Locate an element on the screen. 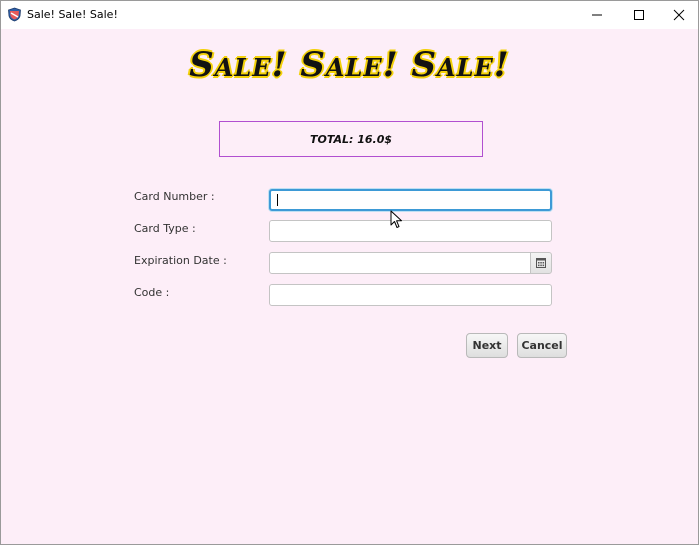 Image resolution: width=699 pixels, height=545 pixels. minimize-button is located at coordinates (597, 15).